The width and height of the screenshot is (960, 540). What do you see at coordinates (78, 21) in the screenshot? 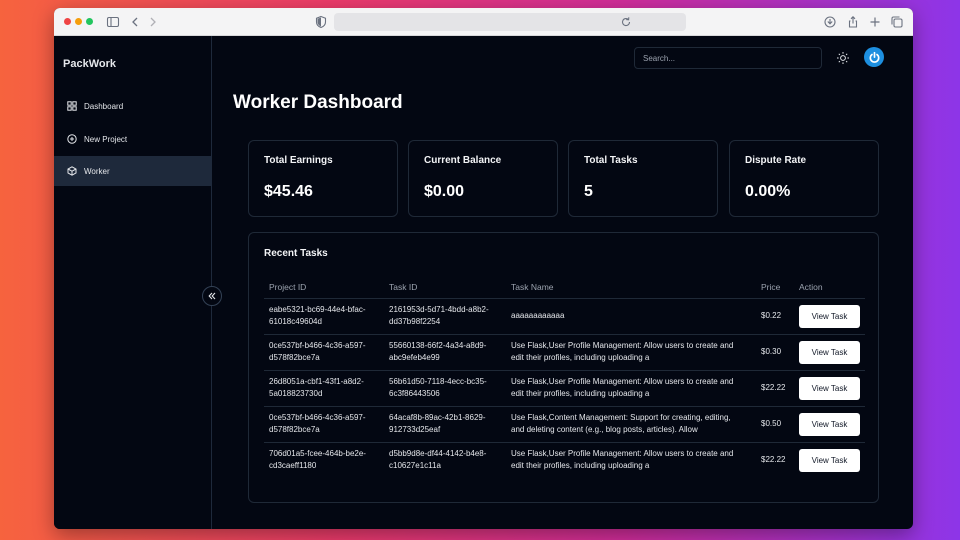
I see `minimize-window-button` at bounding box center [78, 21].